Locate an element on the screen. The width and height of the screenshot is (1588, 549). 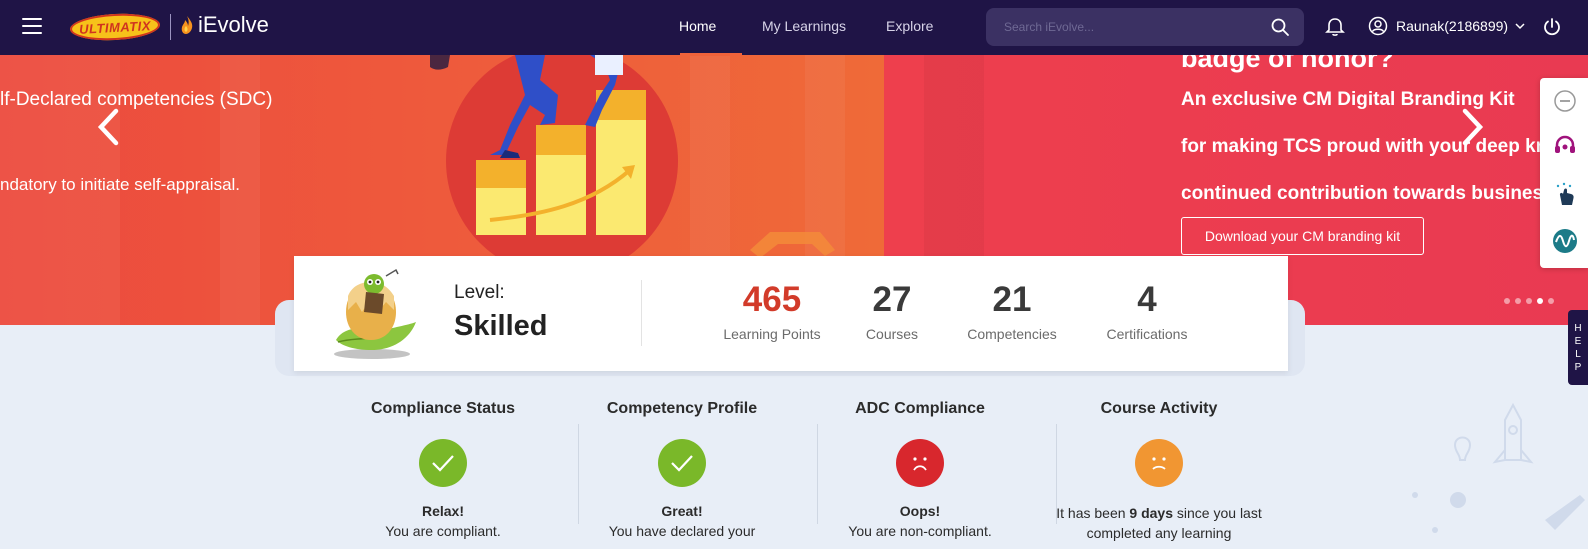
stat-value: 465 is located at coordinates (772, 299).